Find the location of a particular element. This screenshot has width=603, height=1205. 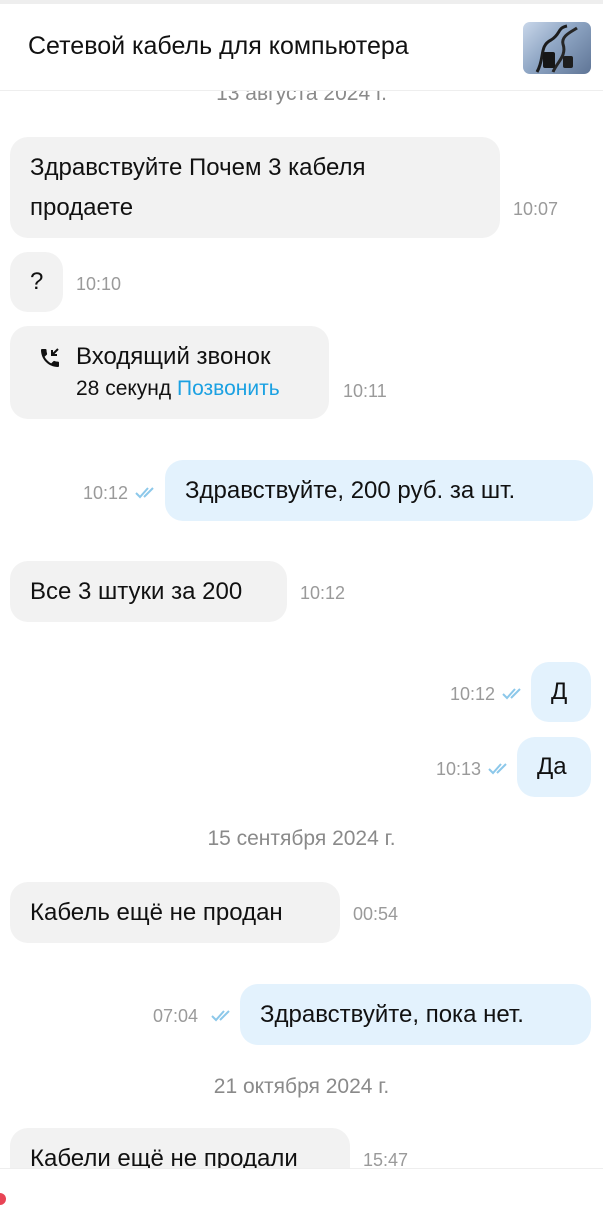

incoming-message: Здравствуйте Почем 3 кабеля продаете is located at coordinates (255, 187).